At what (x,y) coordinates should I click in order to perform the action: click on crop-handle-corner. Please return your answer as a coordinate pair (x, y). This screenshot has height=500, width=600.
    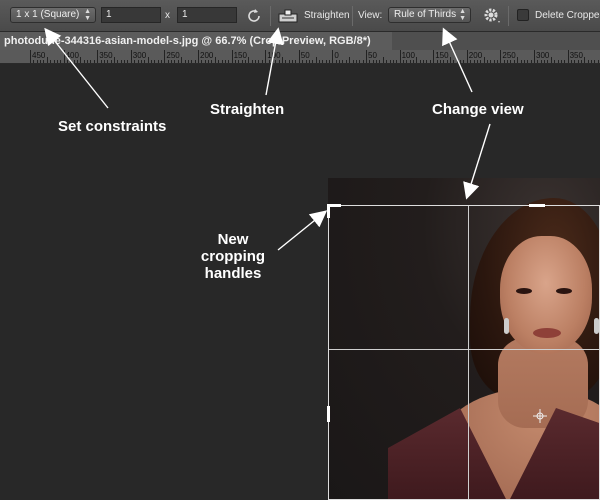
    Looking at the image, I should click on (328, 211).